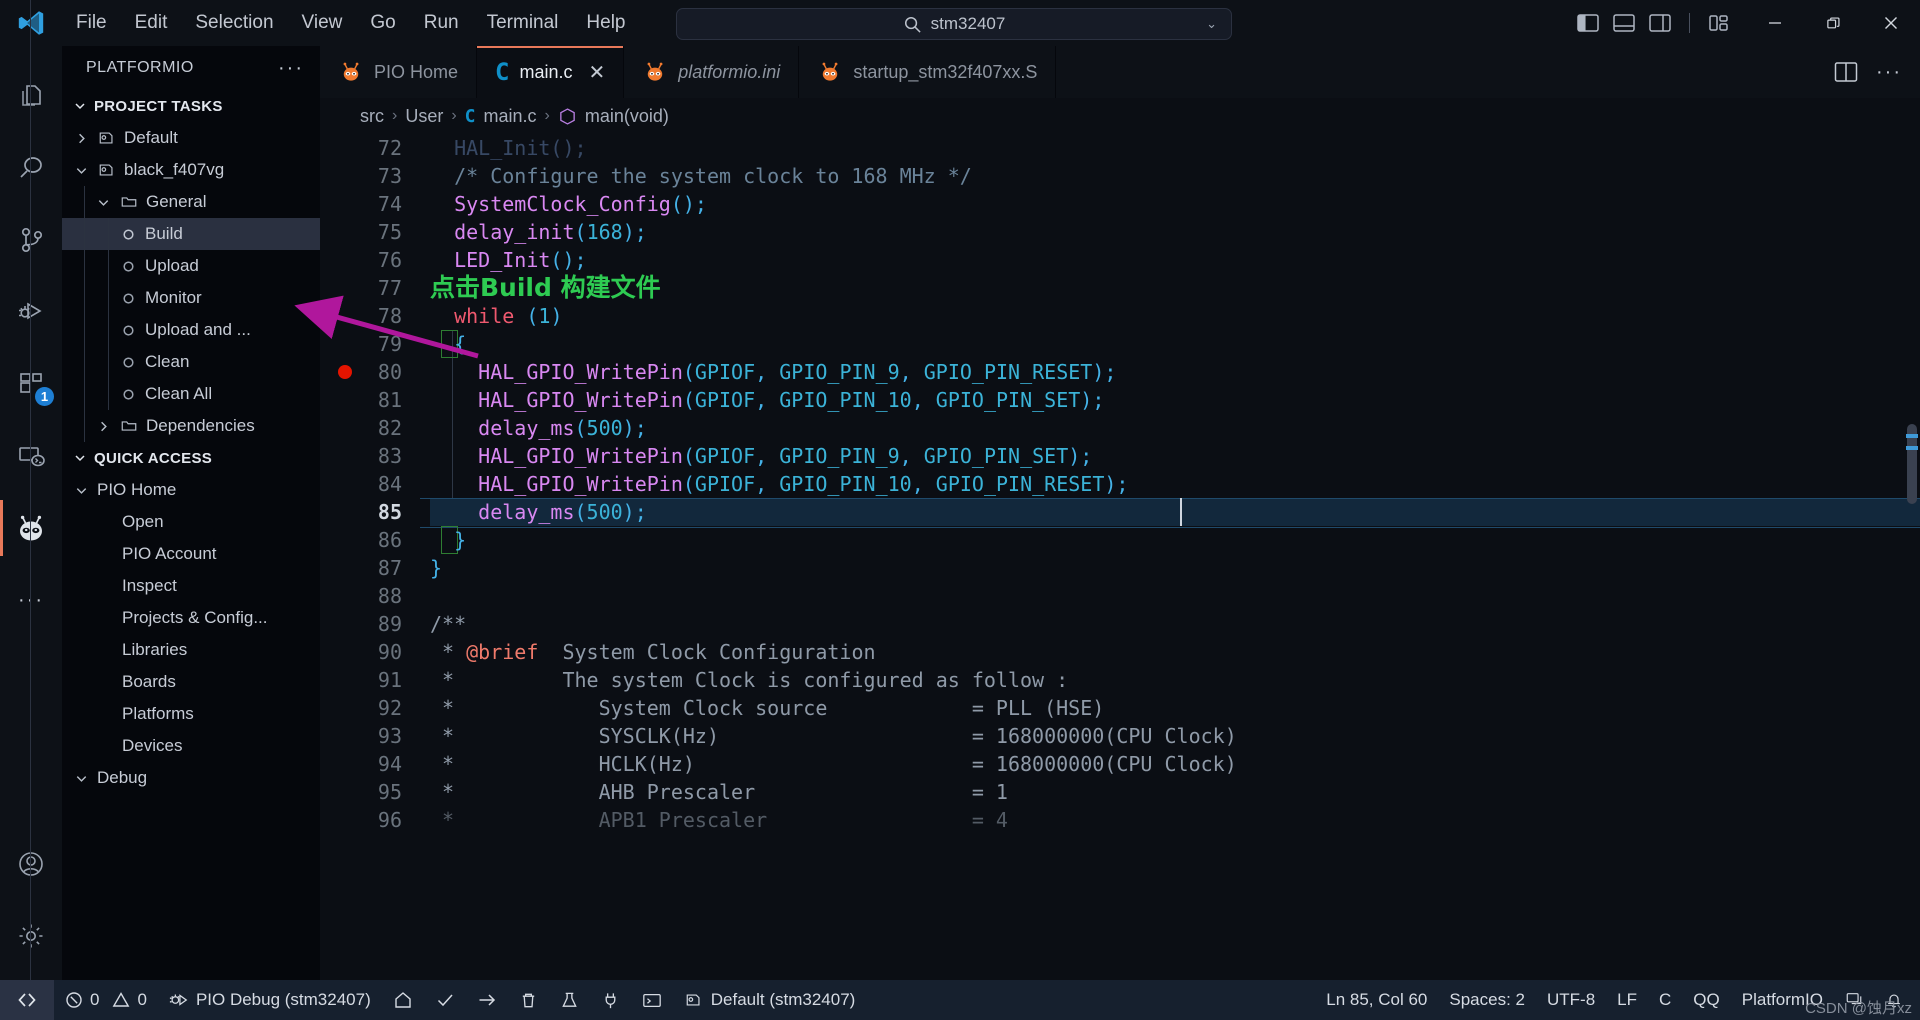  What do you see at coordinates (652, 1000) in the screenshot?
I see `status-pio-new-terminal` at bounding box center [652, 1000].